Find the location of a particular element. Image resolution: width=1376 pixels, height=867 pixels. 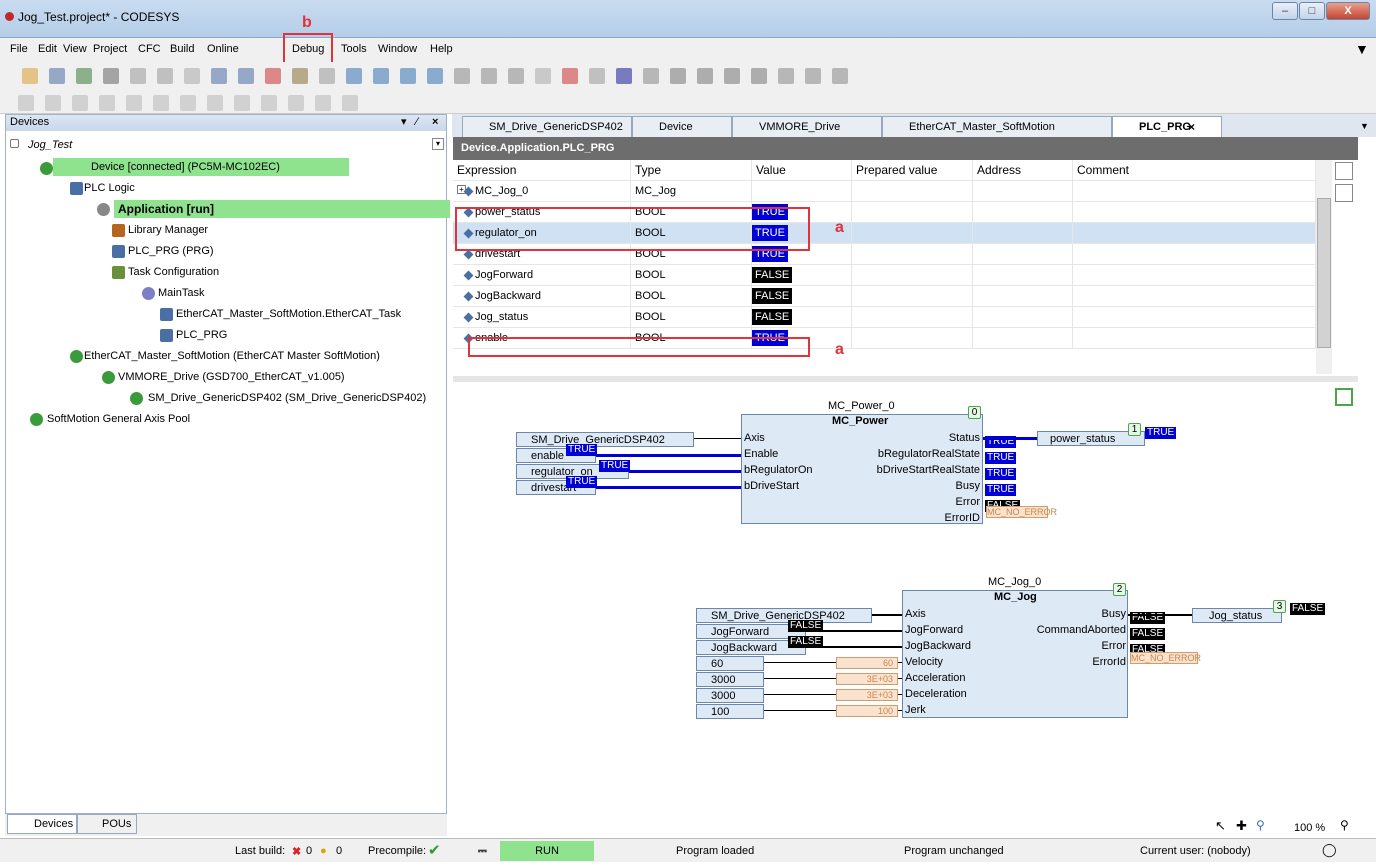

splitter is located at coordinates (905, 379).